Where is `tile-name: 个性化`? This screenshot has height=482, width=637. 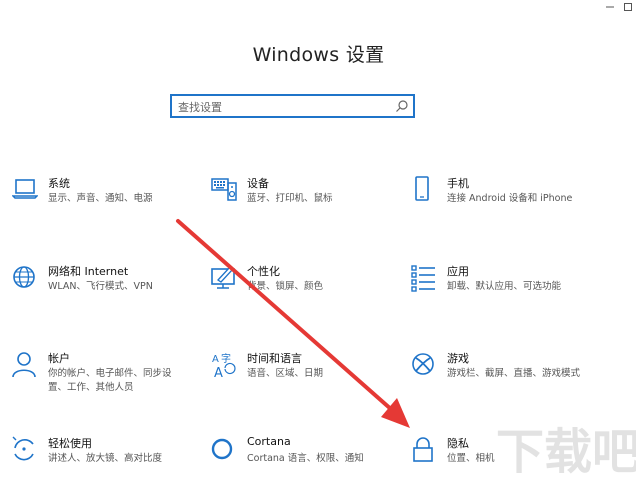 tile-name: 个性化 is located at coordinates (263, 271).